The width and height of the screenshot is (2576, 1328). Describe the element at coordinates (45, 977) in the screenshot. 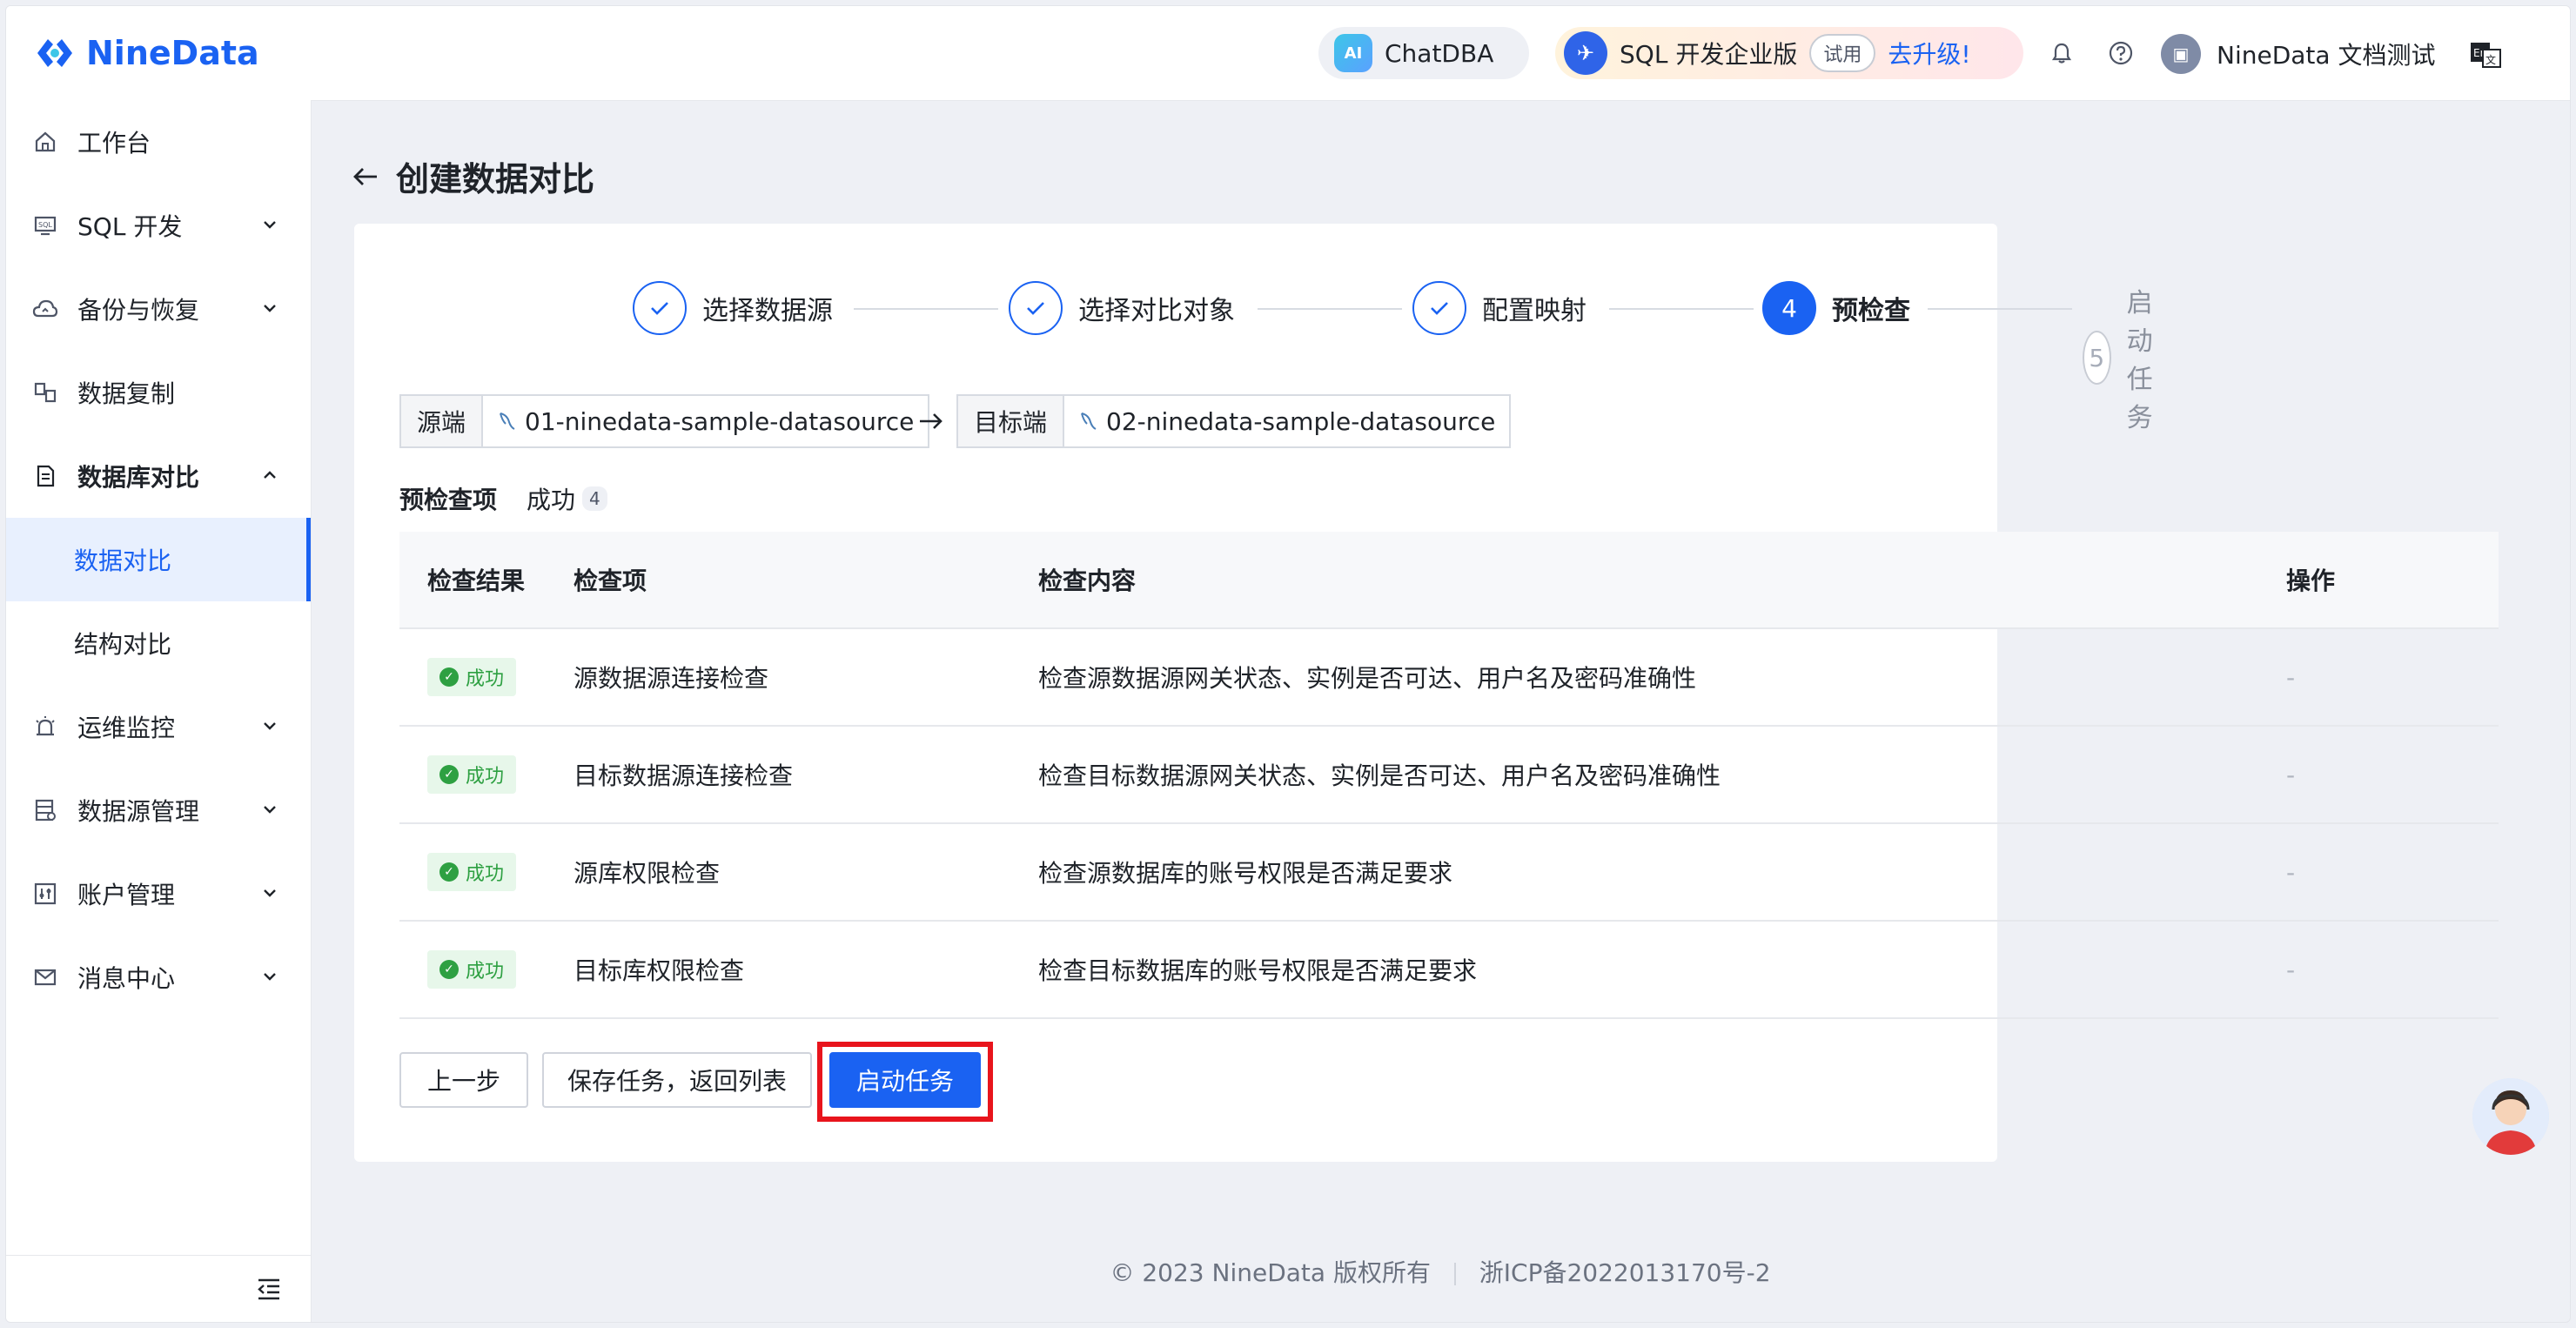

I see `mail-icon` at that location.